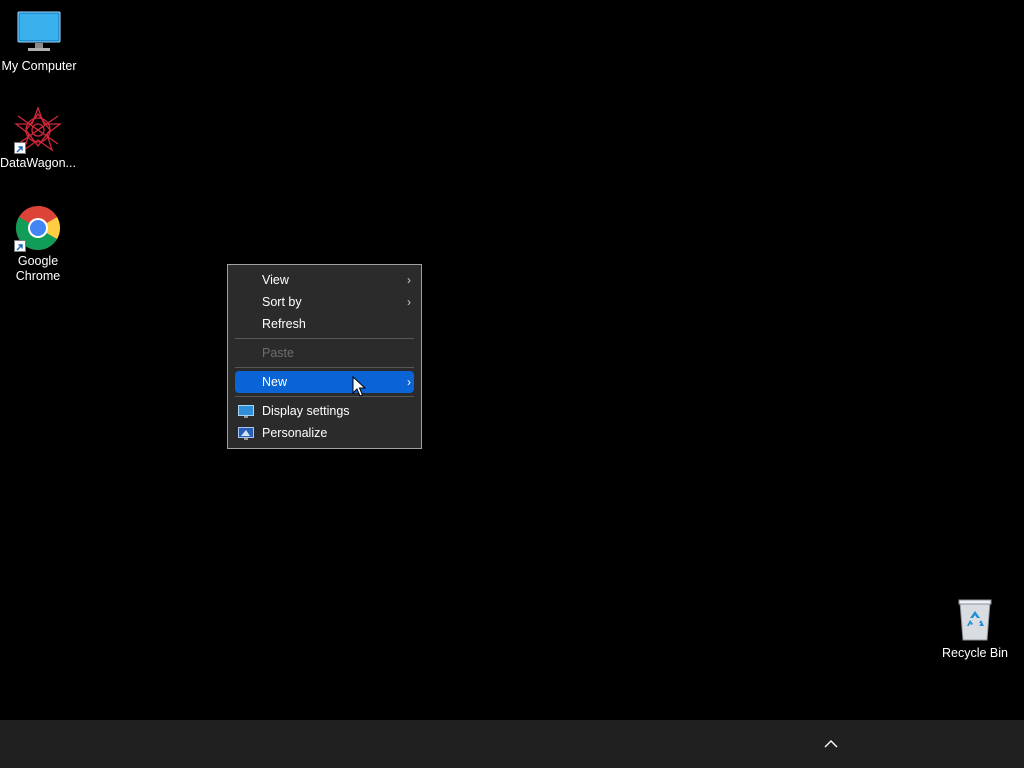  I want to click on desktop-icon-recycle-bin: Recycle Bin, so click(975, 628).